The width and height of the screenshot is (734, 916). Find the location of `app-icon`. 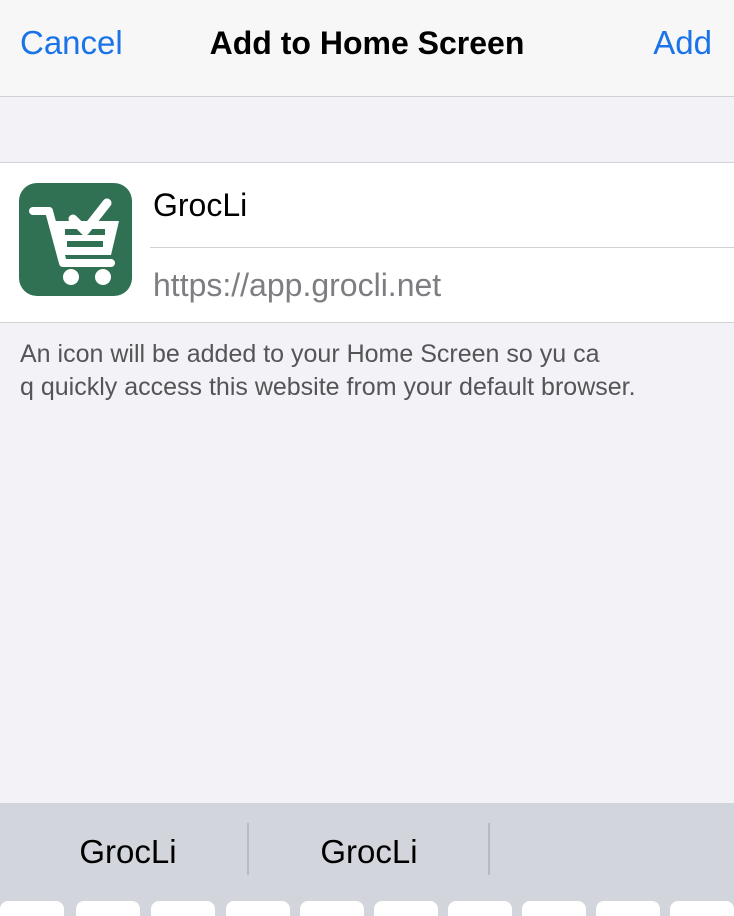

app-icon is located at coordinates (75, 239).